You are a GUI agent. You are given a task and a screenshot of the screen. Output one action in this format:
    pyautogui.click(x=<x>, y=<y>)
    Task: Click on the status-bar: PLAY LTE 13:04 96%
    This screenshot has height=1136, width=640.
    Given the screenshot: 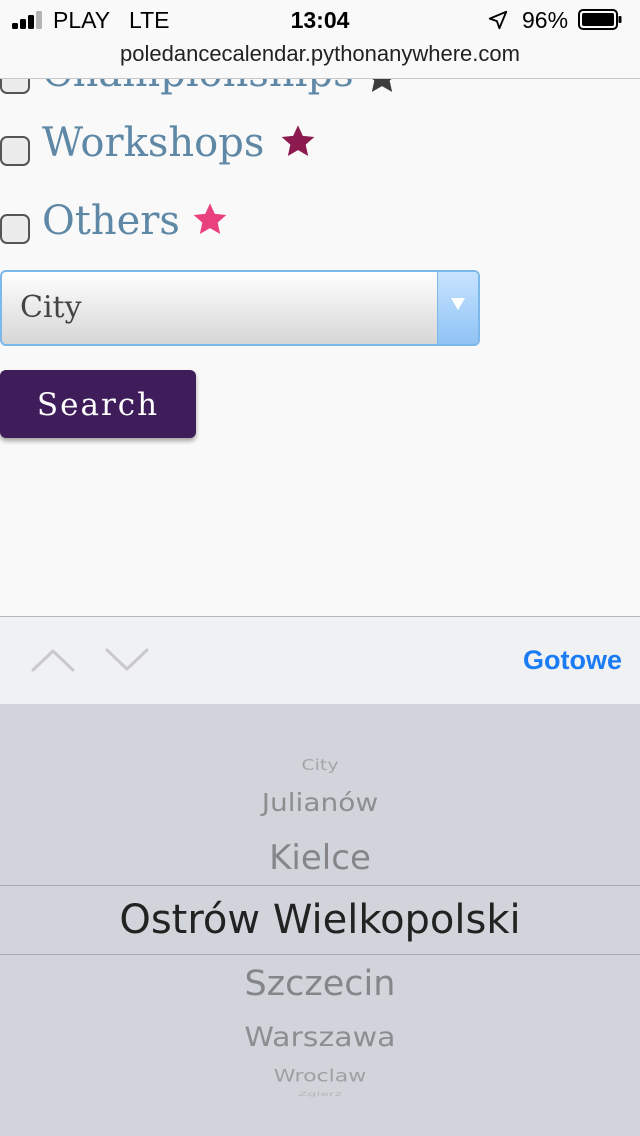 What is the action you would take?
    pyautogui.click(x=320, y=20)
    